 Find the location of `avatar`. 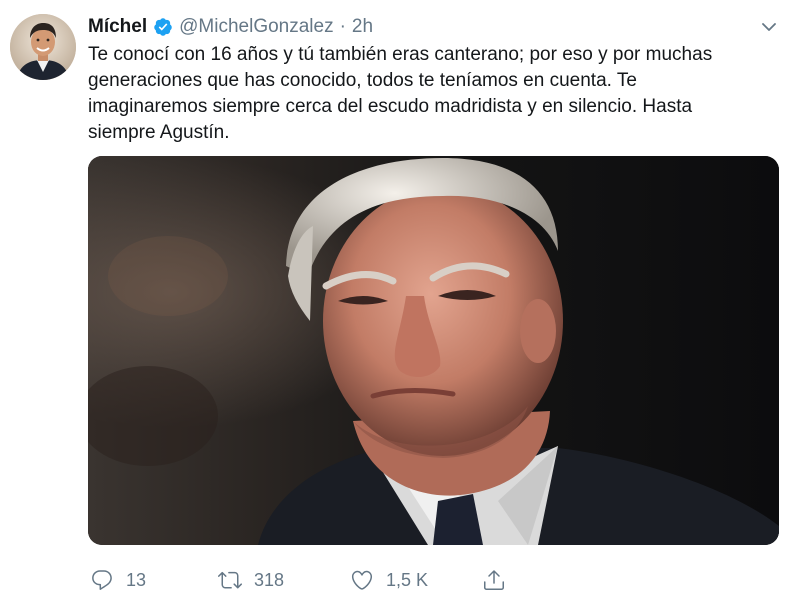

avatar is located at coordinates (43, 47).